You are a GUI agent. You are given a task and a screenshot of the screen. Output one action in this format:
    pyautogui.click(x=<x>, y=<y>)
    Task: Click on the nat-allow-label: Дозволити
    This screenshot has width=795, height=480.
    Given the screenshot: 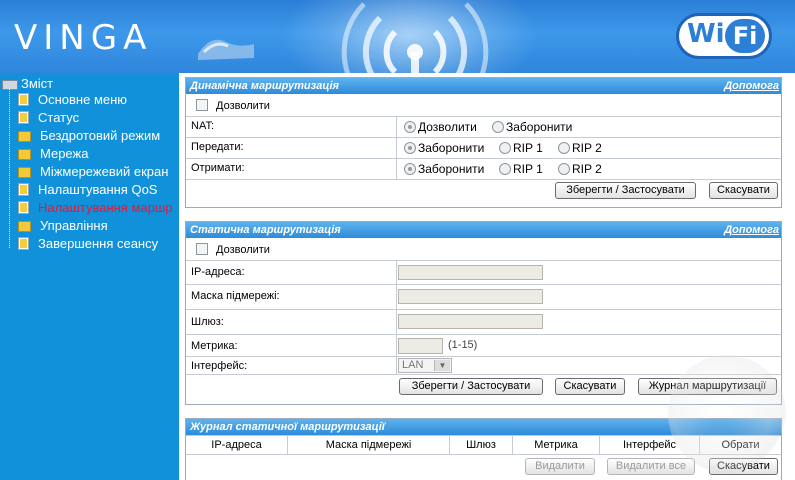 What is the action you would take?
    pyautogui.click(x=447, y=127)
    